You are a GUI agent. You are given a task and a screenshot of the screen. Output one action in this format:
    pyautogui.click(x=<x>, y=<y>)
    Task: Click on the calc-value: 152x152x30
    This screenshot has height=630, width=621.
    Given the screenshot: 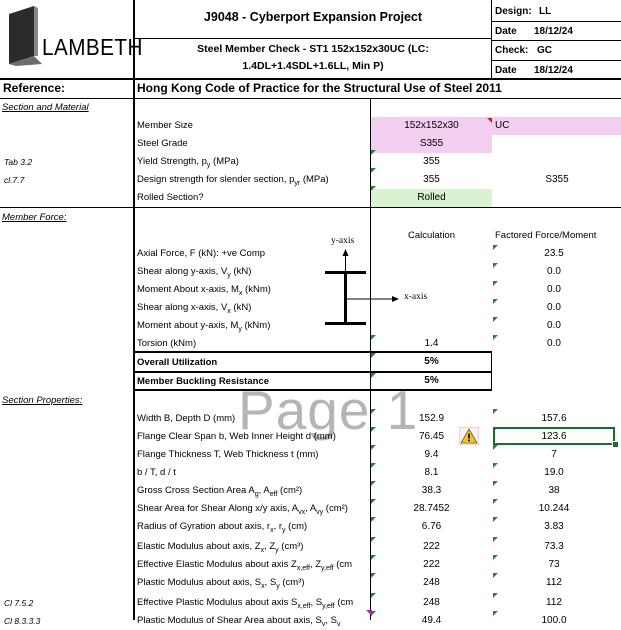 What is the action you would take?
    pyautogui.click(x=431, y=125)
    